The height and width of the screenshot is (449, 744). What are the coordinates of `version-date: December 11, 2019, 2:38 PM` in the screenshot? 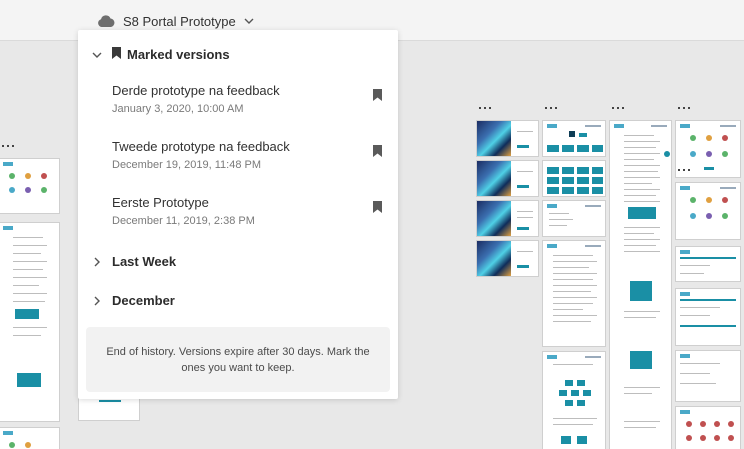 It's located at (183, 221).